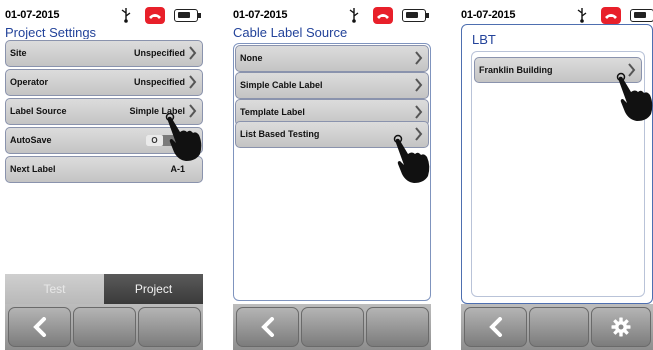  I want to click on page-title: Project Settings, so click(51, 32).